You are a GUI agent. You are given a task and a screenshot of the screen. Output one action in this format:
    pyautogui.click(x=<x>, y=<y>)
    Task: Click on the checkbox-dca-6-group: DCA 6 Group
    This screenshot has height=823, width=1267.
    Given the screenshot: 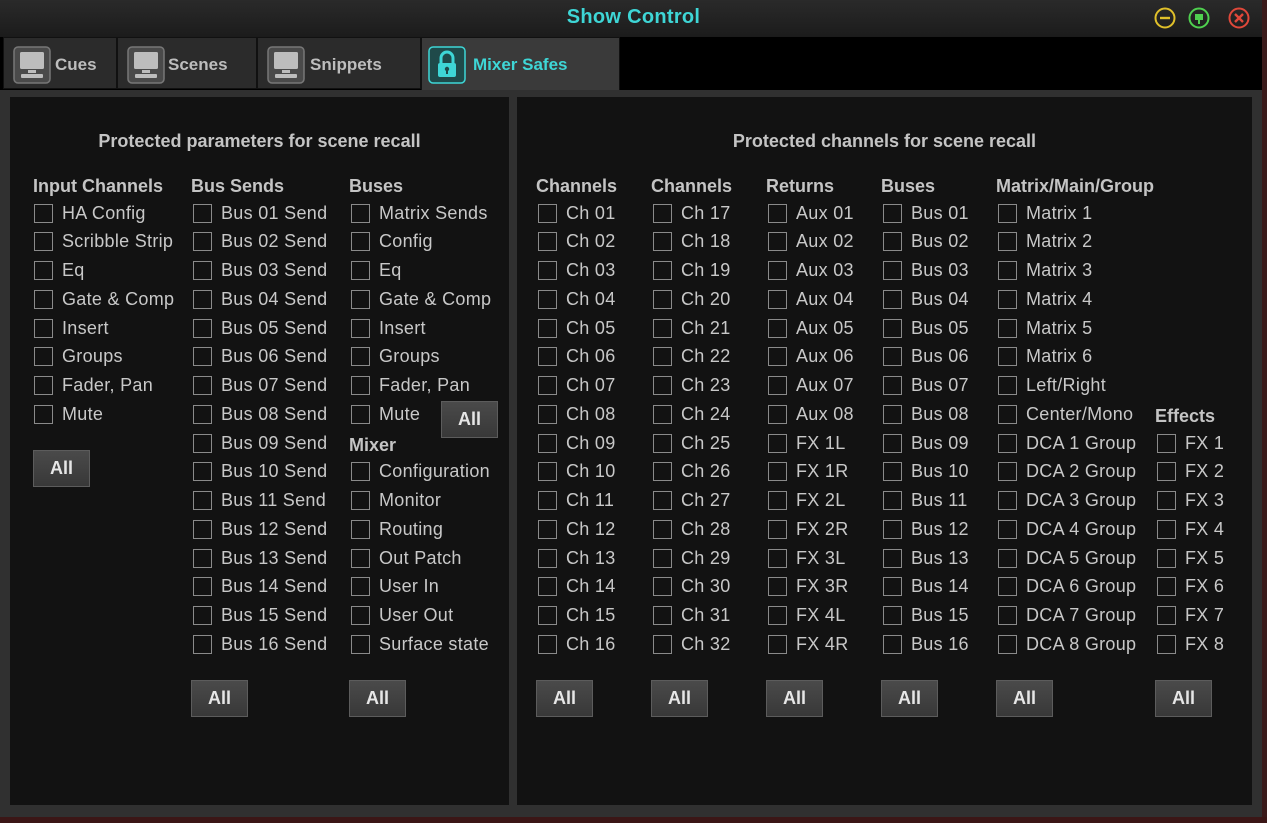 What is the action you would take?
    pyautogui.click(x=1067, y=587)
    